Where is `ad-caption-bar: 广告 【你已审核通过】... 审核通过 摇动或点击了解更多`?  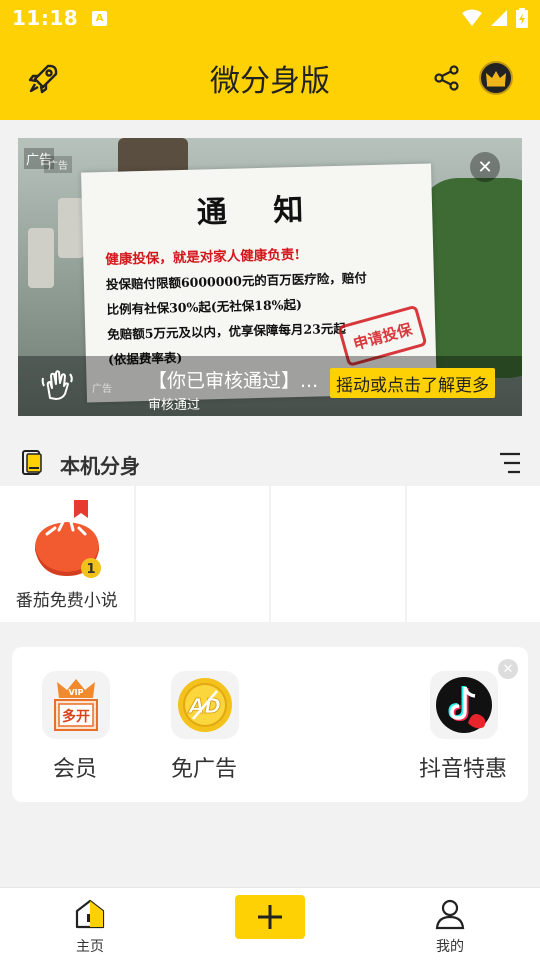
ad-caption-bar: 广告 【你已审核通过】... 审核通过 摇动或点击了解更多 is located at coordinates (270, 386).